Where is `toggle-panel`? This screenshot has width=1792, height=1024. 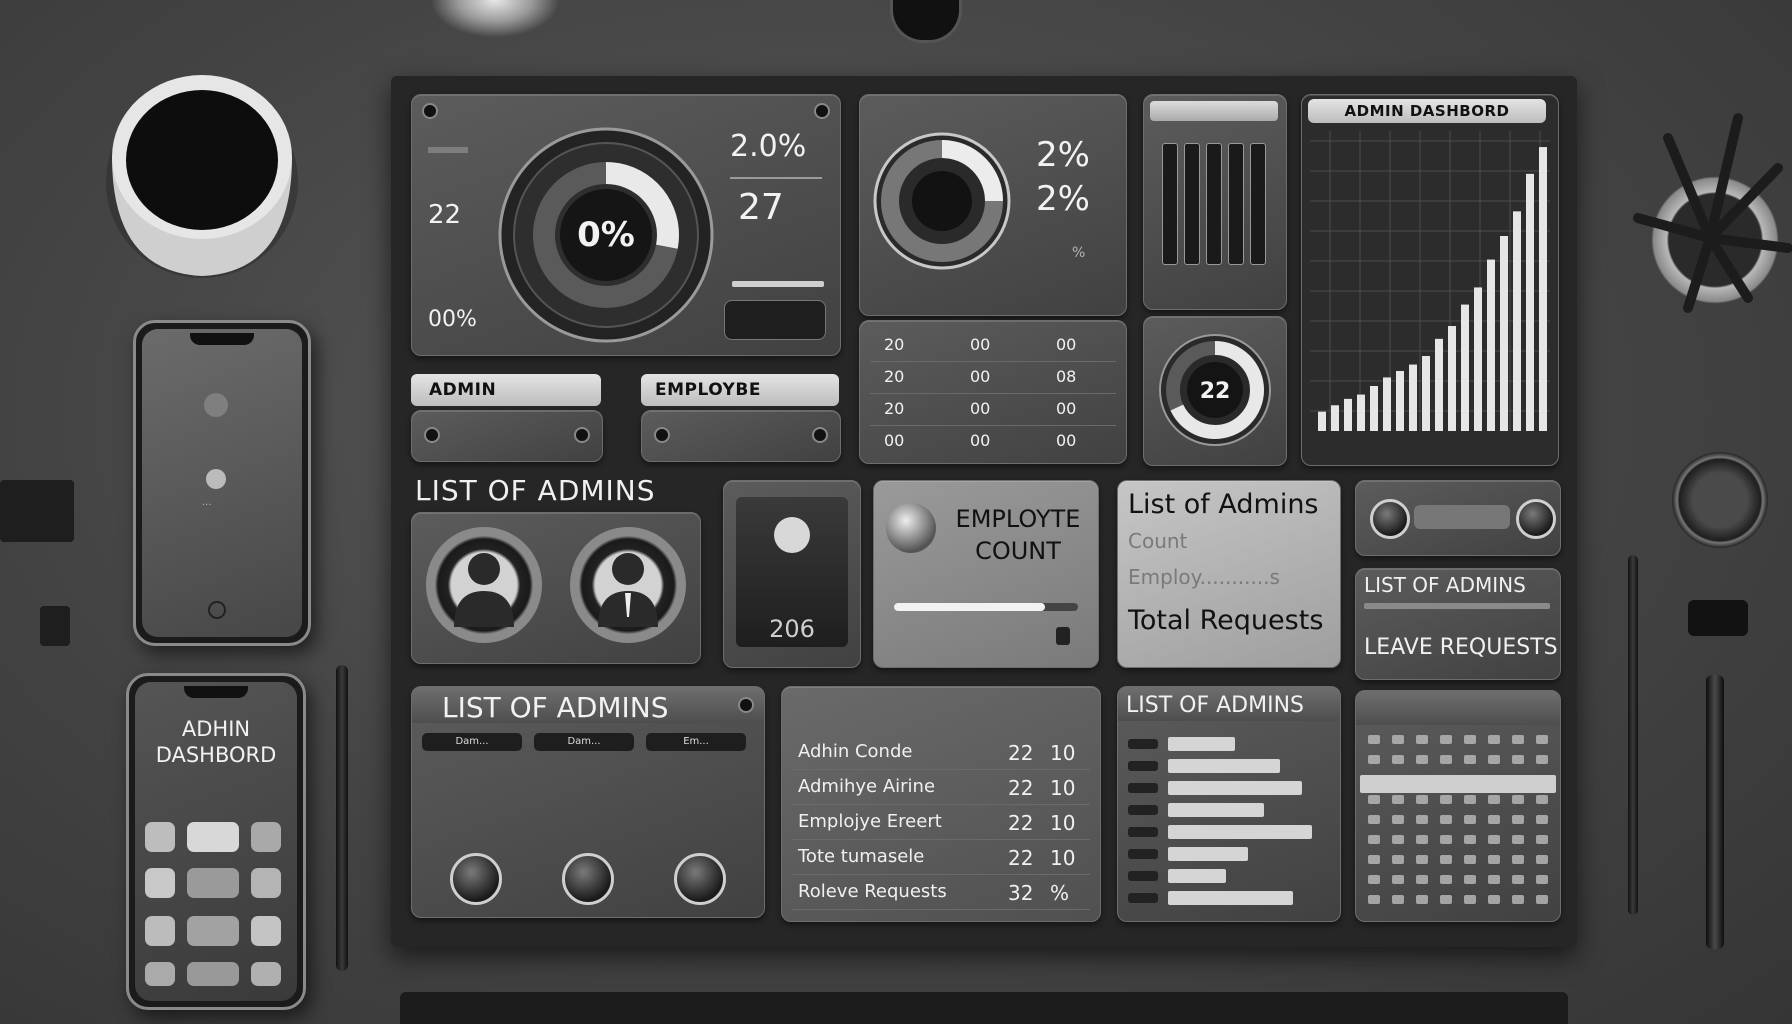
toggle-panel is located at coordinates (1458, 518).